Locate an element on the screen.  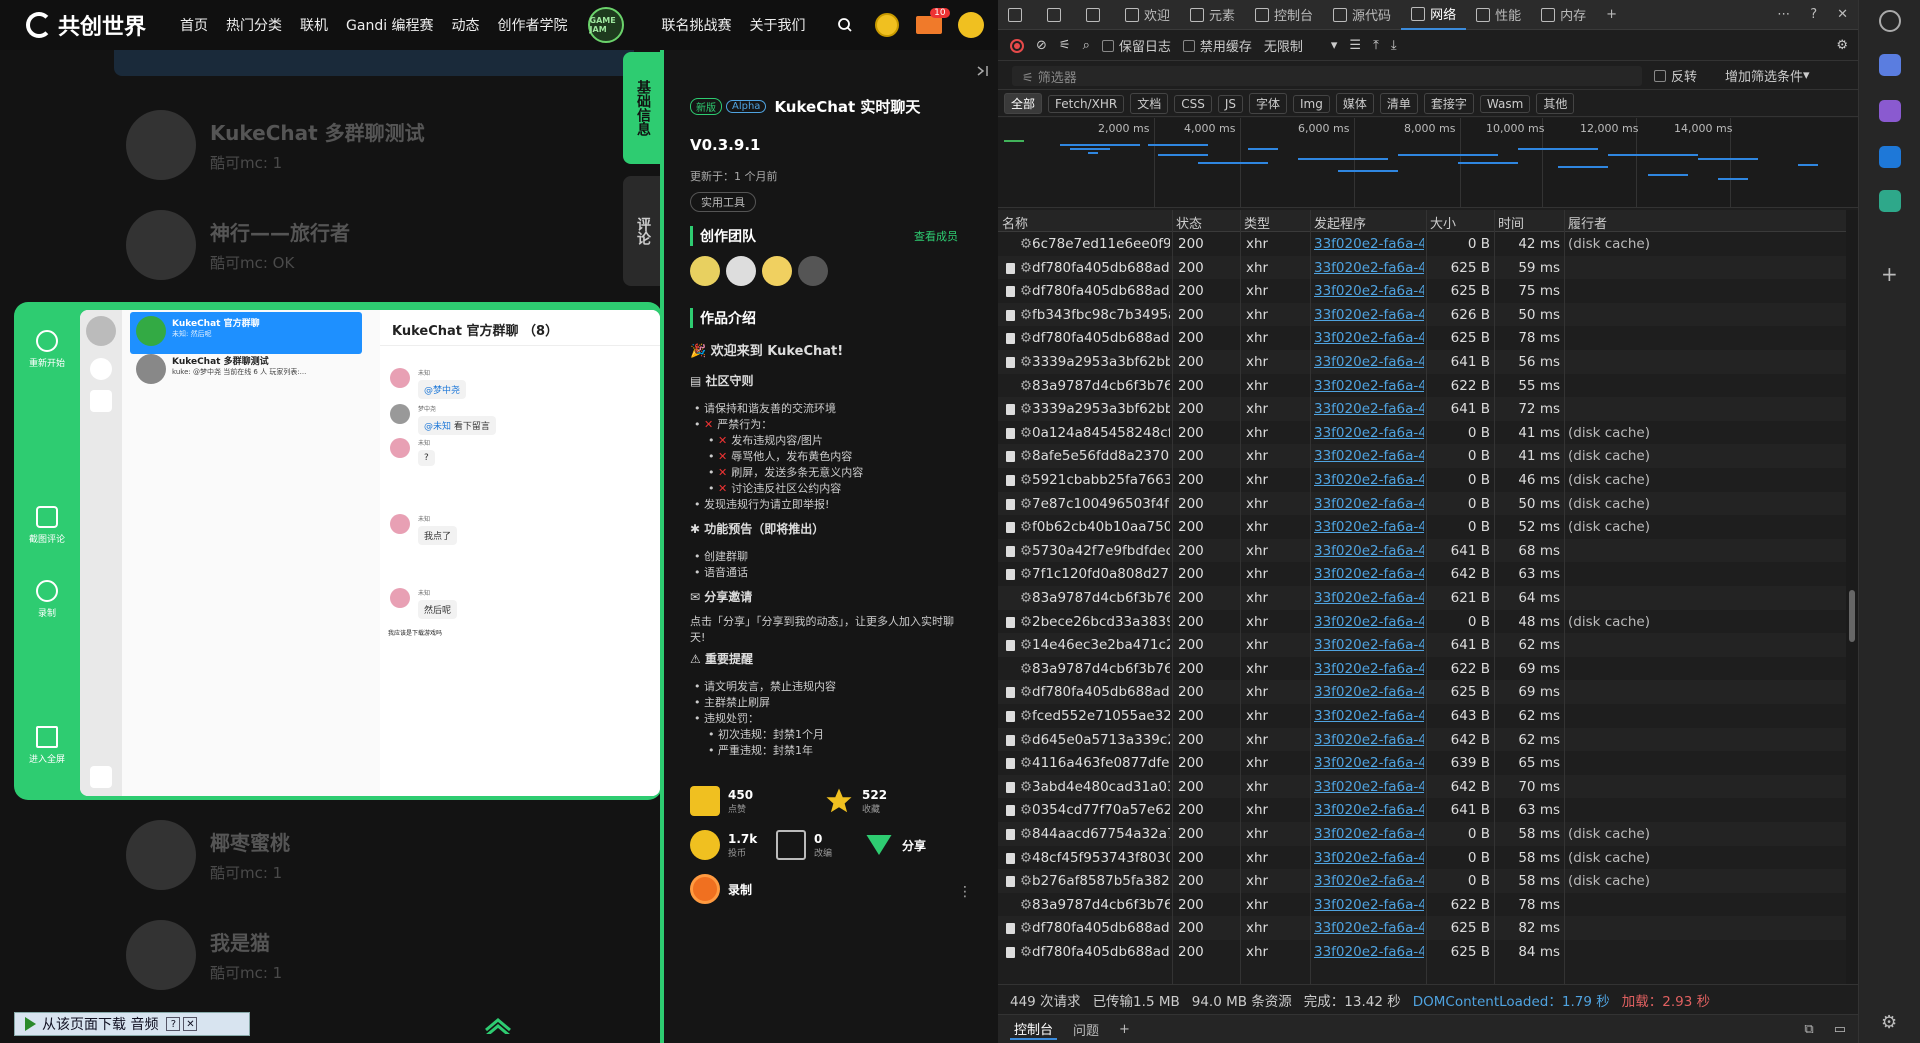
like-button: 450 点赞 is located at coordinates (721, 801).